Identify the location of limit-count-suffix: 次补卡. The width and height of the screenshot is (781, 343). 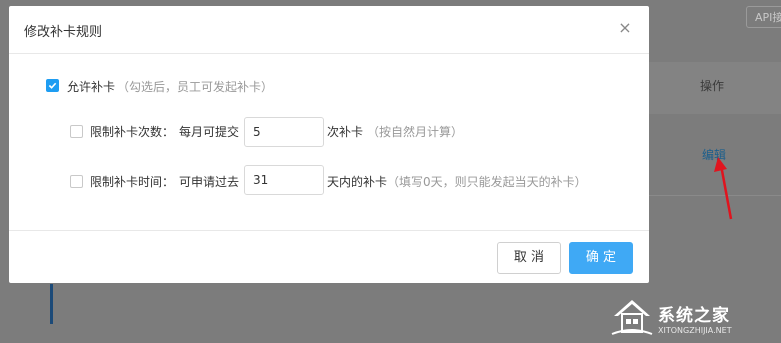
(345, 132).